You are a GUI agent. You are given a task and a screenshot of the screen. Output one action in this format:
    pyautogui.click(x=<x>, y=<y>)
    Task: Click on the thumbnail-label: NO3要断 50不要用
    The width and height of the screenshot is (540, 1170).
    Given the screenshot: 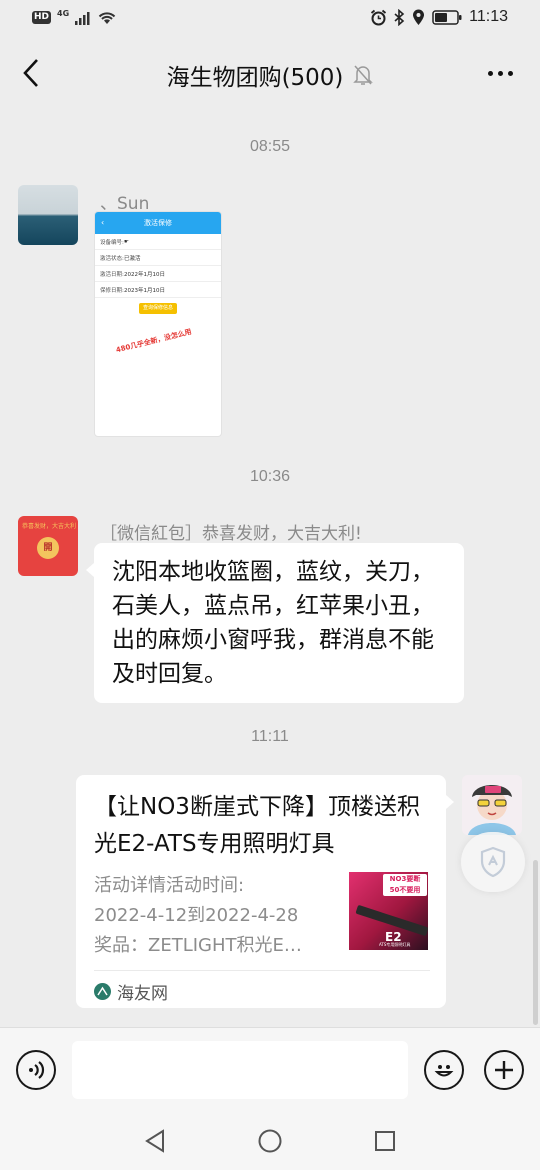 What is the action you would take?
    pyautogui.click(x=405, y=885)
    